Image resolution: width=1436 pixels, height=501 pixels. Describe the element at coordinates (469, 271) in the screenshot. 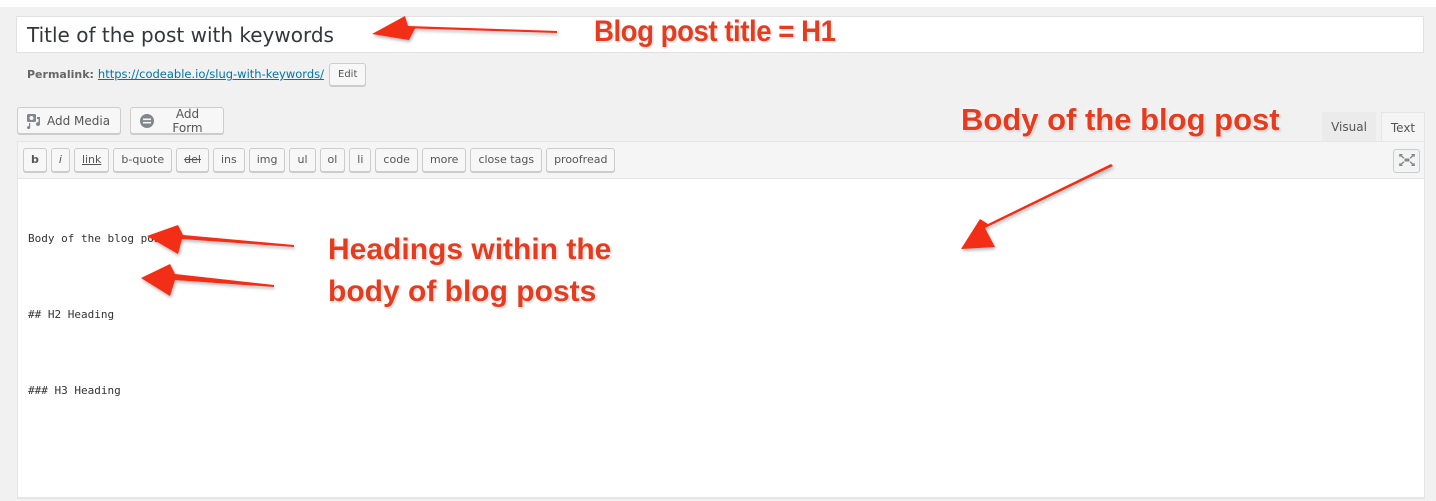

I see `annotation-headings-label: Headings within the body of blog posts` at that location.